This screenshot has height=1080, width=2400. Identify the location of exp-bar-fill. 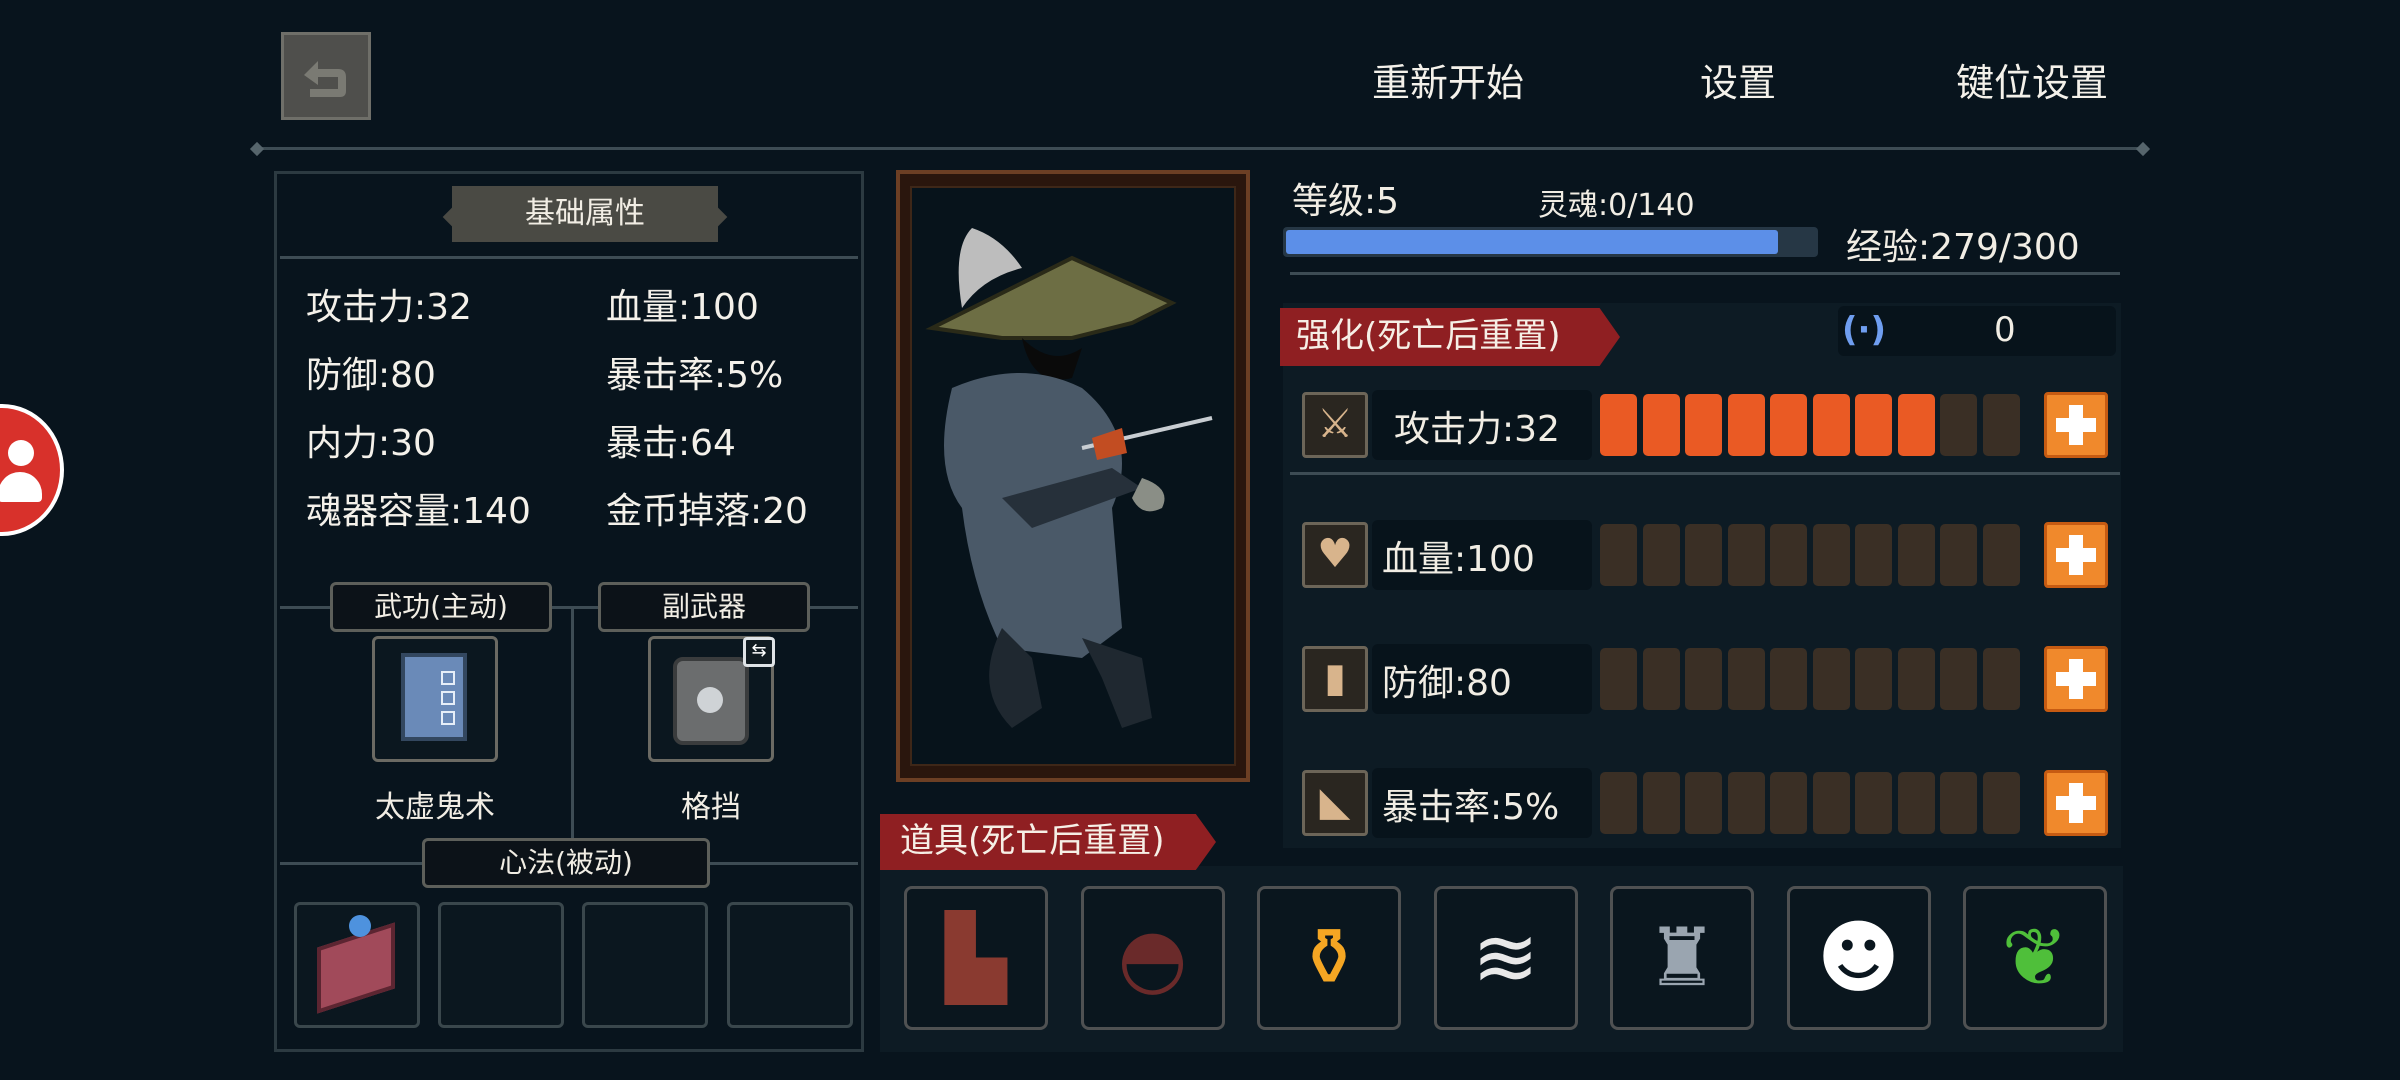
(1532, 242).